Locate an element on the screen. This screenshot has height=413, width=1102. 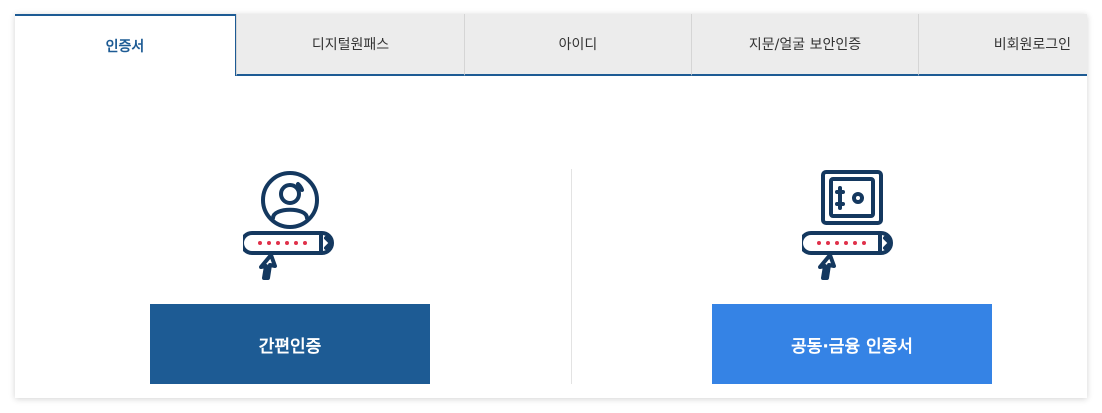
tab-digital-onepass-label: 디지털원패스 is located at coordinates (350, 45).